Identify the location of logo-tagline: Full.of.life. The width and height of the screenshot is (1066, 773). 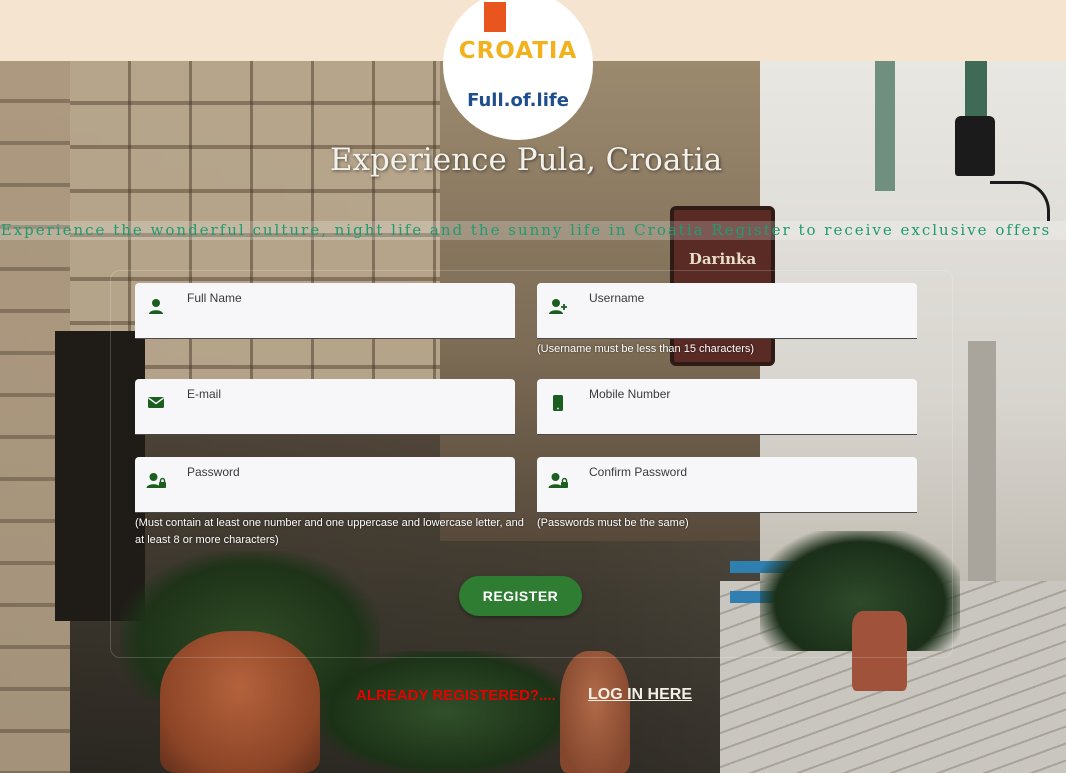
(518, 100).